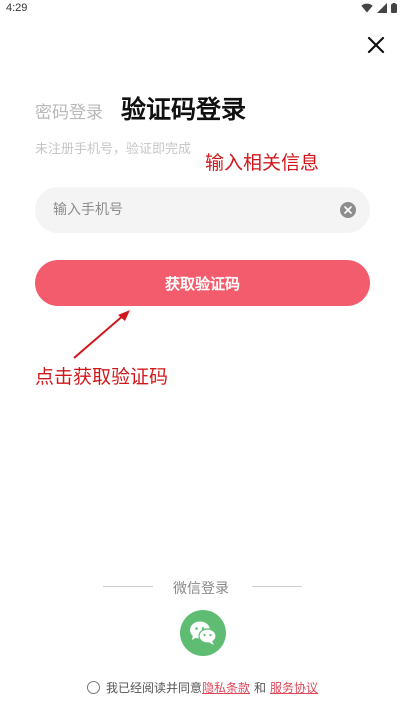 The width and height of the screenshot is (405, 720). I want to click on battery-icon, so click(394, 8).